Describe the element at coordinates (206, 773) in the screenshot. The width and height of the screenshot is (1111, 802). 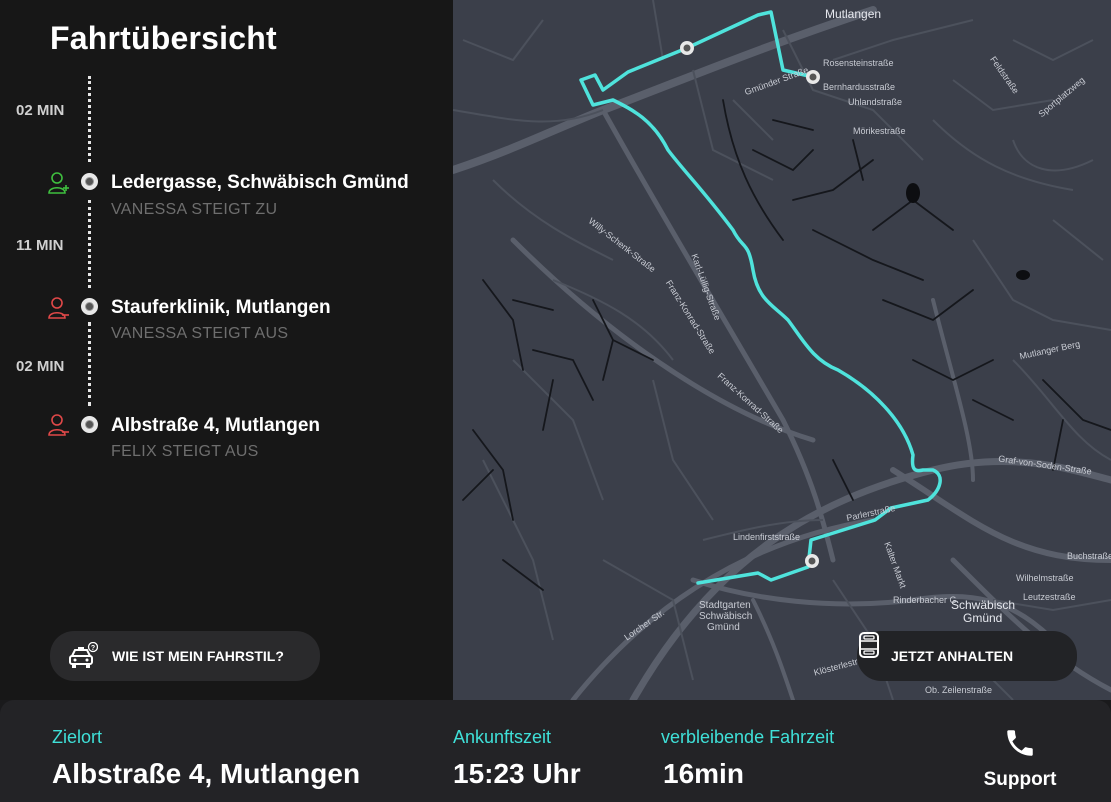
I see `destination-value: Albstraße 4, Mutlangen` at that location.